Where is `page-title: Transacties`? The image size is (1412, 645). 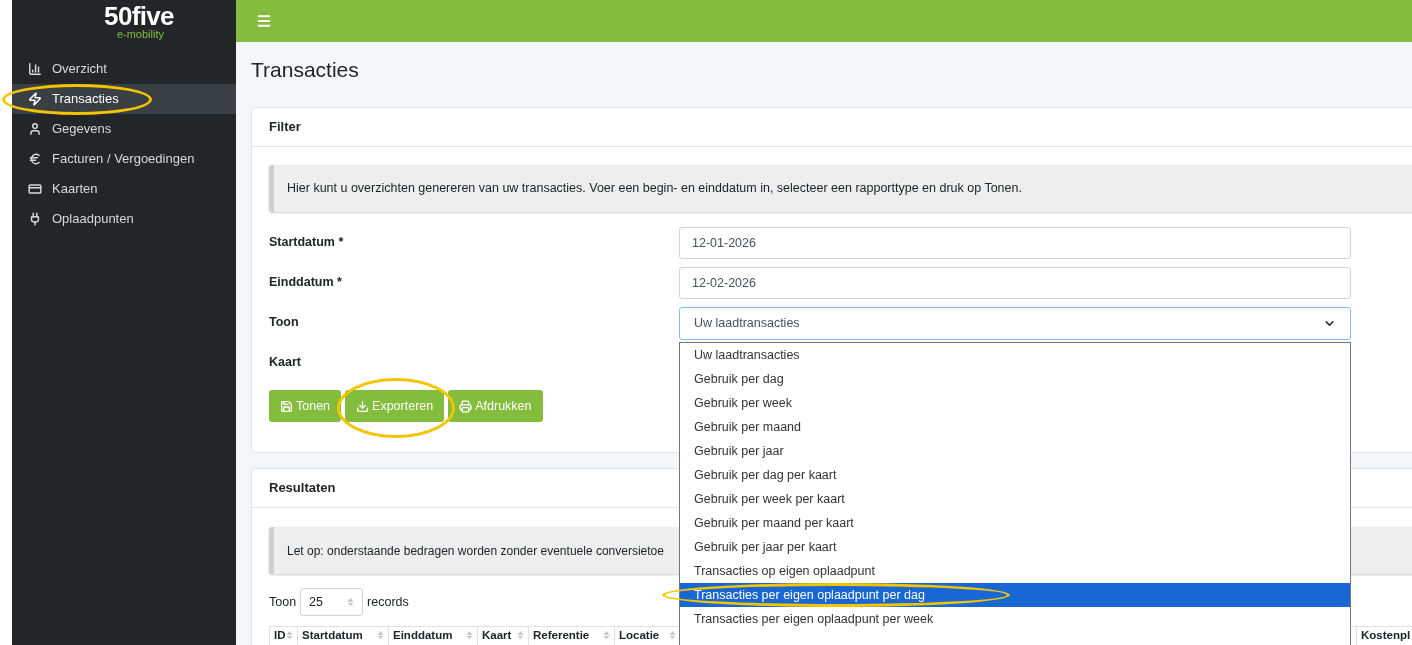
page-title: Transacties is located at coordinates (305, 70).